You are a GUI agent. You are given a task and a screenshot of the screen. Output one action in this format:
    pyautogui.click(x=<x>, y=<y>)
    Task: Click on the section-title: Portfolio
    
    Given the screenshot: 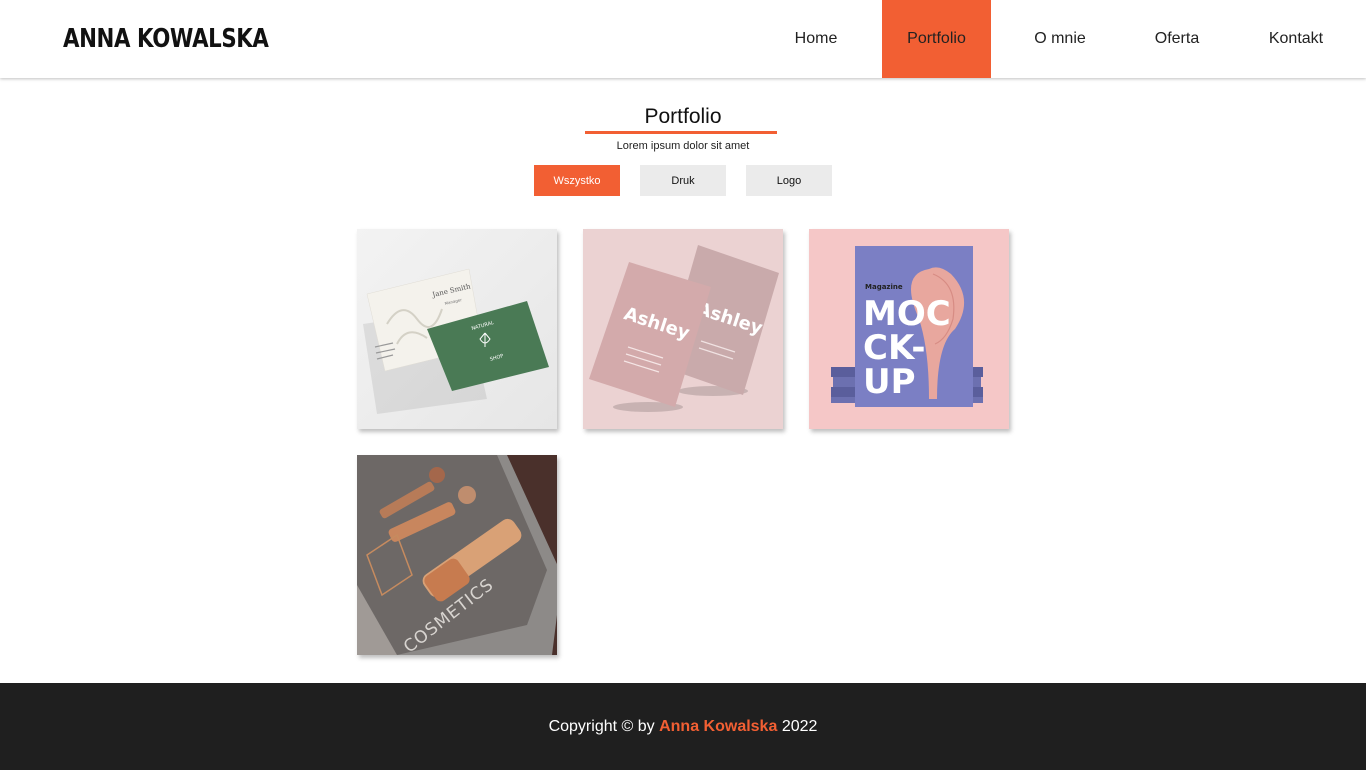 What is the action you would take?
    pyautogui.click(x=683, y=116)
    